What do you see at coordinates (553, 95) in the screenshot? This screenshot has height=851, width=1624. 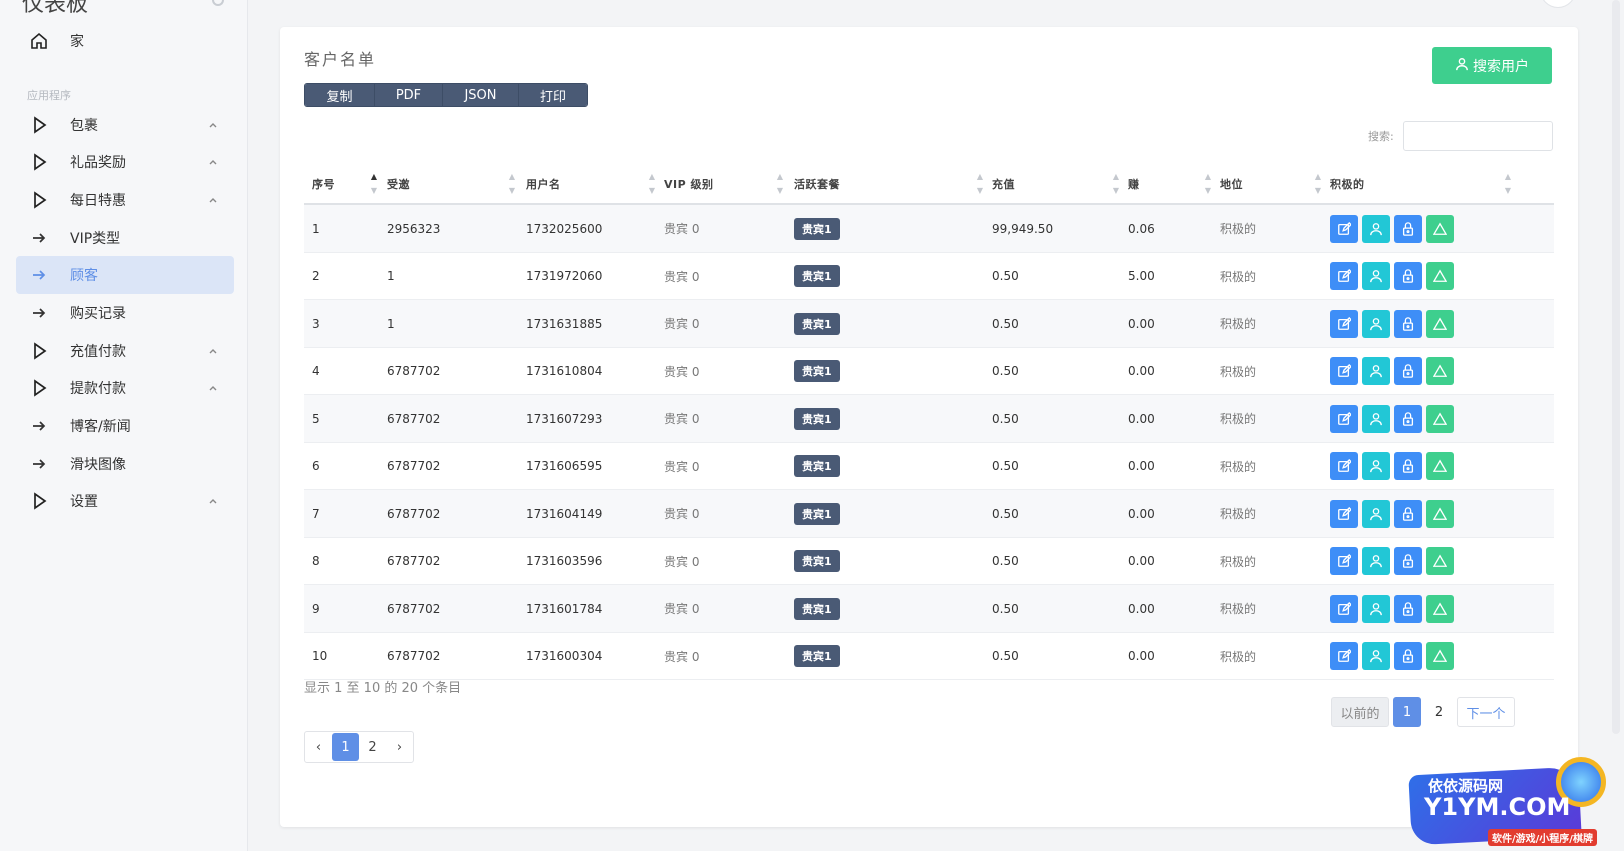 I see `print-button: 打印` at bounding box center [553, 95].